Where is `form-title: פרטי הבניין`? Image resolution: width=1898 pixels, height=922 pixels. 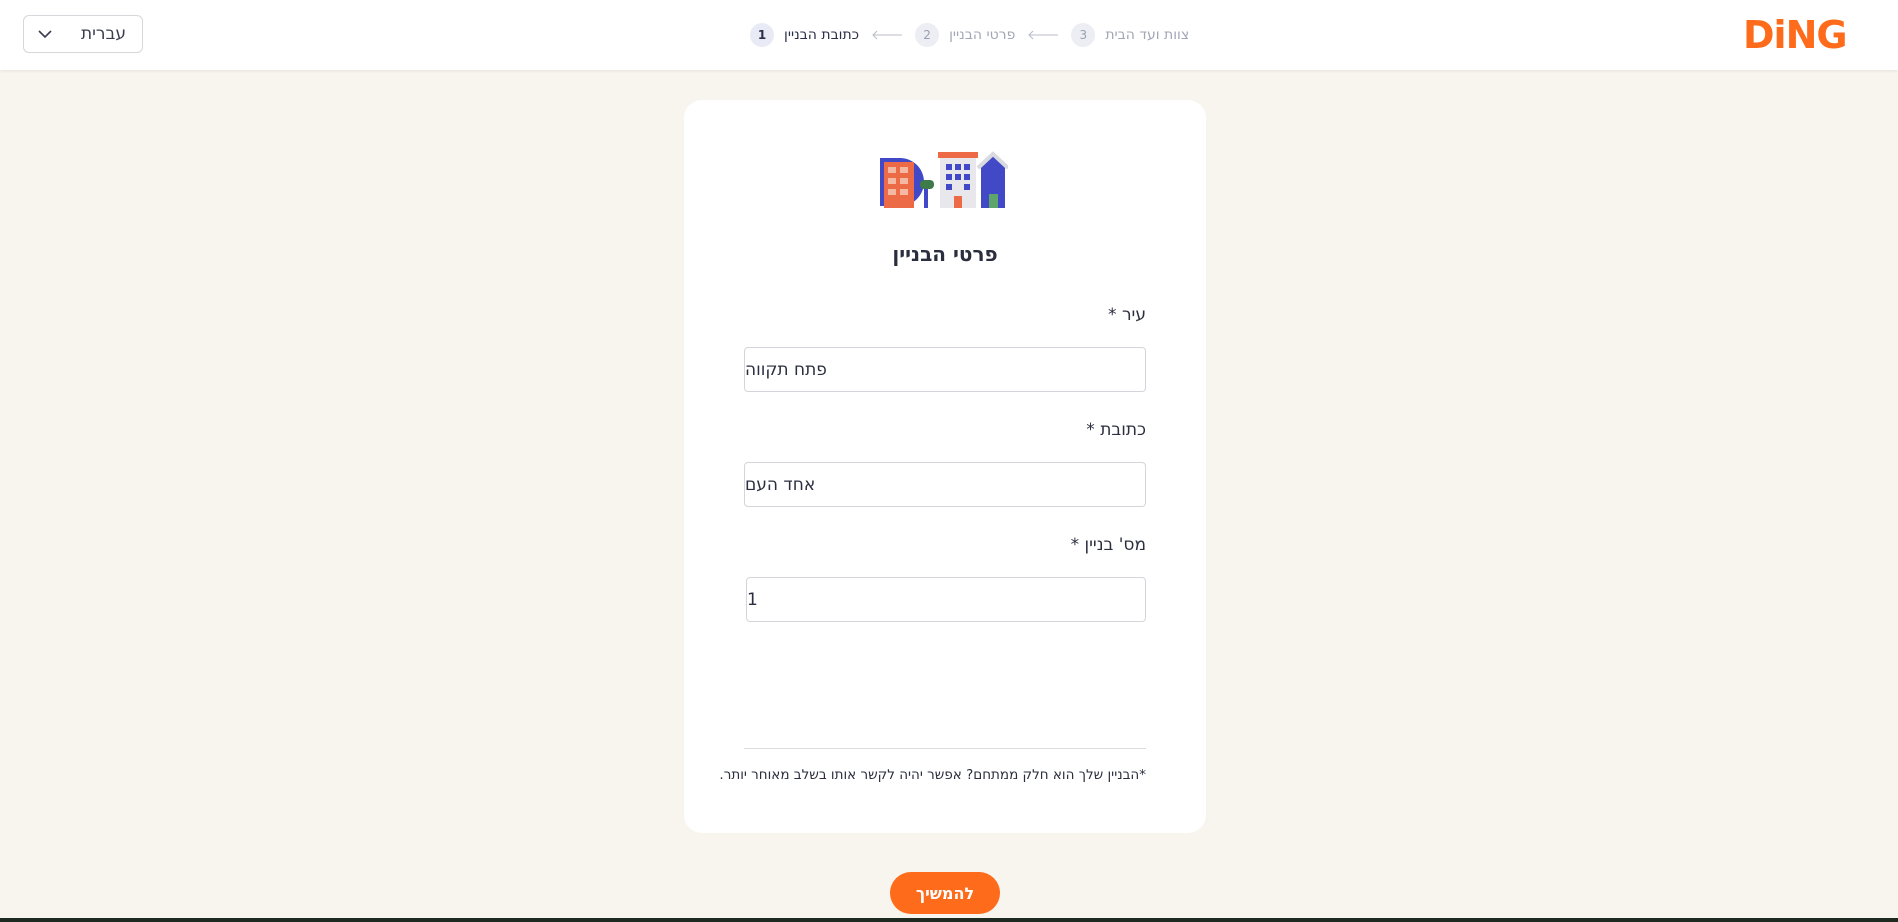 form-title: פרטי הבניין is located at coordinates (945, 254).